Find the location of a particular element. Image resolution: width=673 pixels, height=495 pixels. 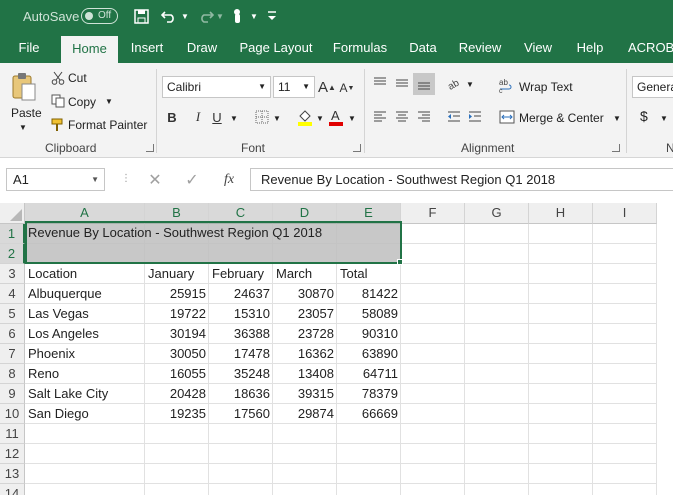

align-top-icon is located at coordinates (380, 83).